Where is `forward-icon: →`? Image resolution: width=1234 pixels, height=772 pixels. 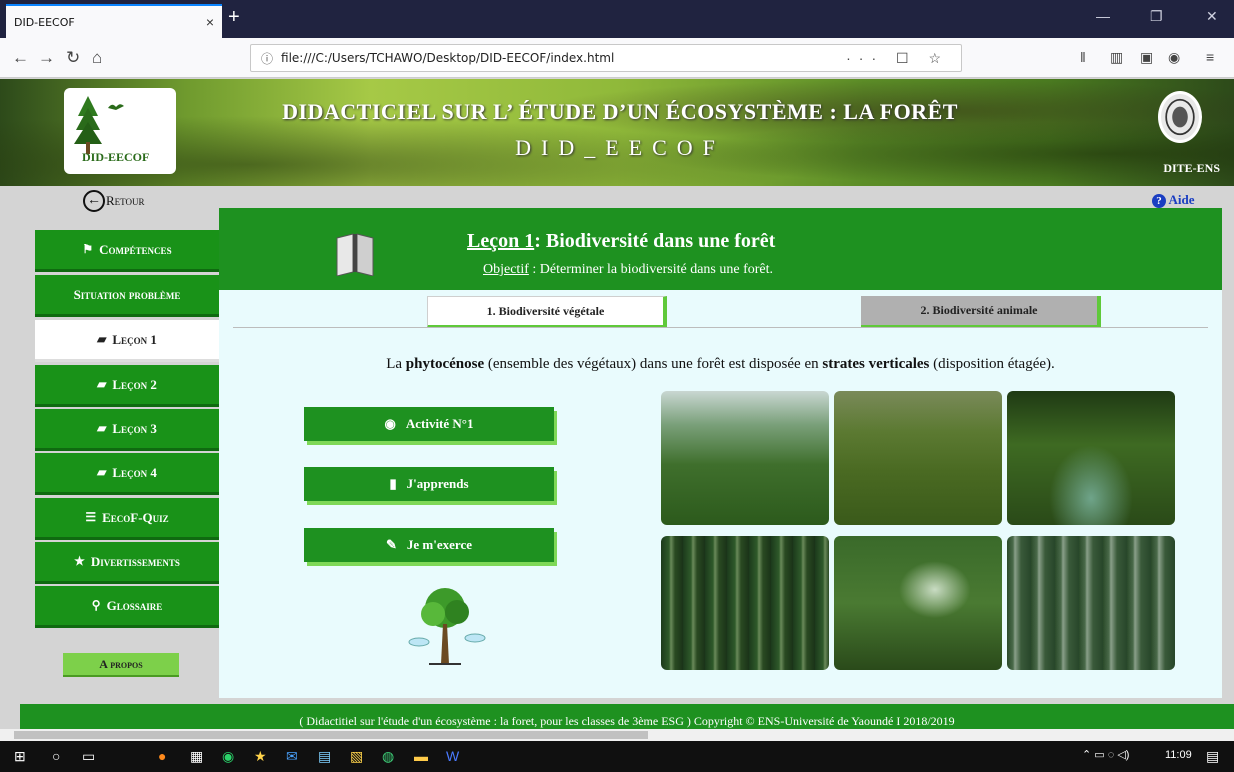 forward-icon: → is located at coordinates (46, 58).